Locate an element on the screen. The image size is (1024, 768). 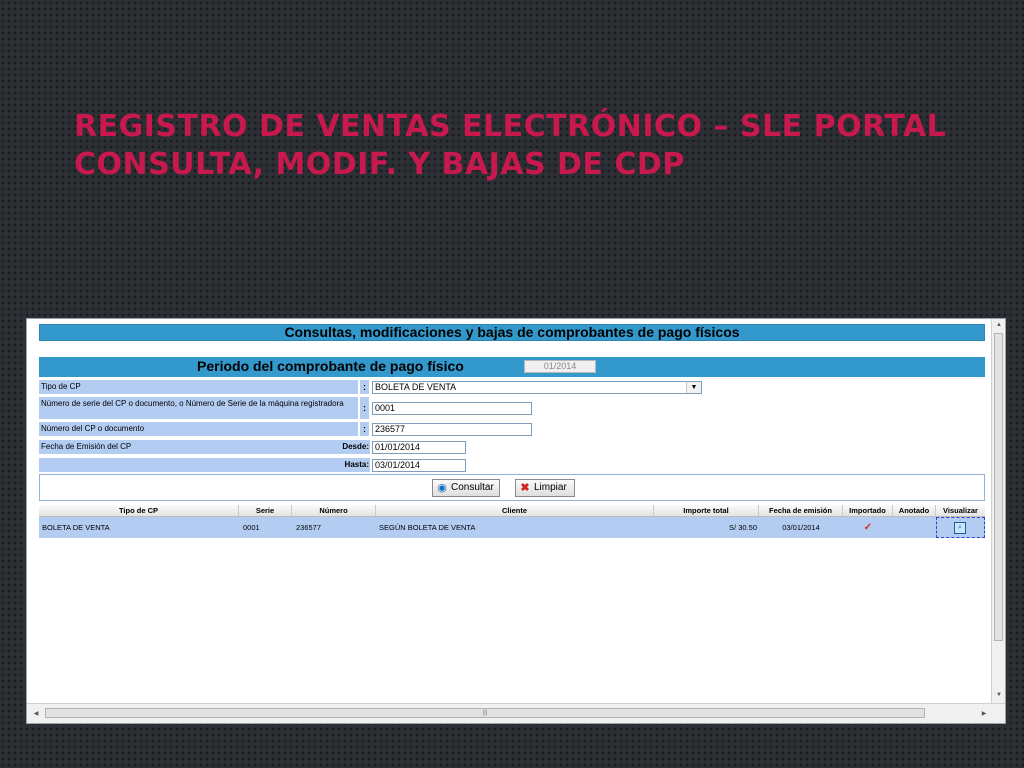
serie-colon: : is located at coordinates (364, 408).